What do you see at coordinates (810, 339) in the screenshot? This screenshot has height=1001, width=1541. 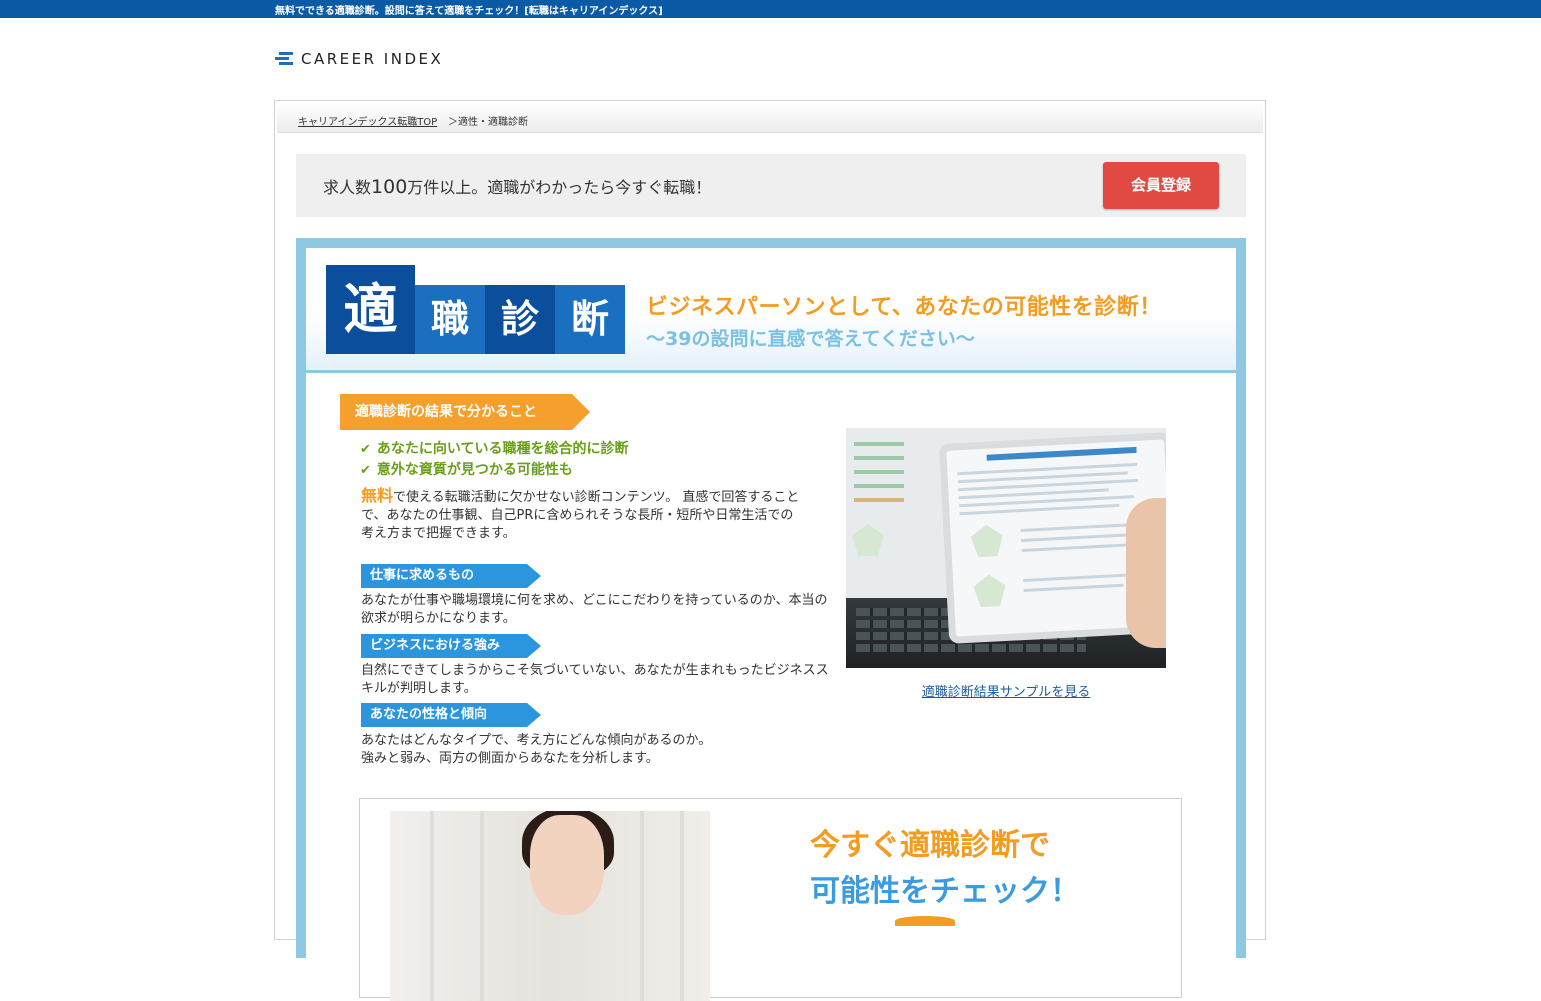 I see `hero-subline: ～39の設問に直感で答えてください～` at bounding box center [810, 339].